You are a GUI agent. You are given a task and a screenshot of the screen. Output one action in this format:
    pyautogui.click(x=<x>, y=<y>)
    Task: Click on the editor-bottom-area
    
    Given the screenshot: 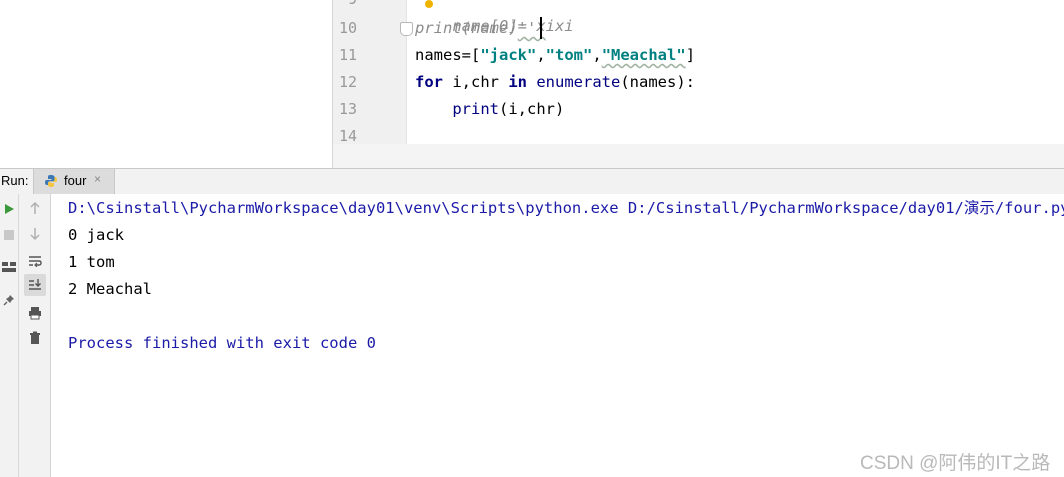 What is the action you would take?
    pyautogui.click(x=698, y=156)
    